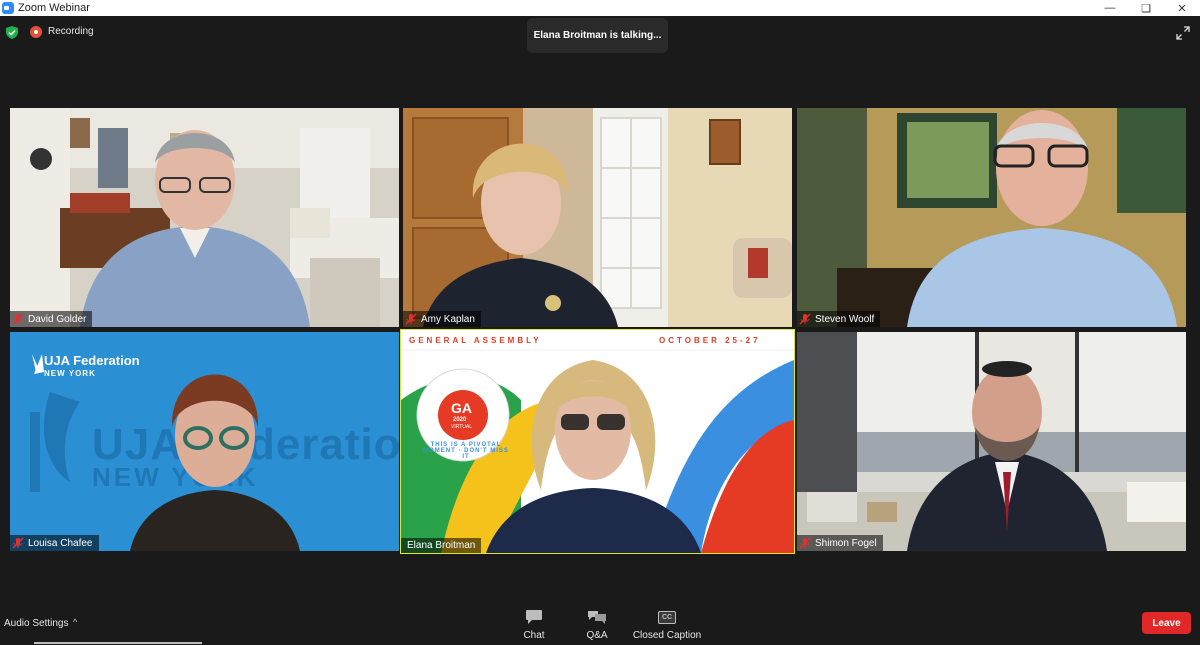  I want to click on participant-name-tag: Steven Woolf, so click(839, 319).